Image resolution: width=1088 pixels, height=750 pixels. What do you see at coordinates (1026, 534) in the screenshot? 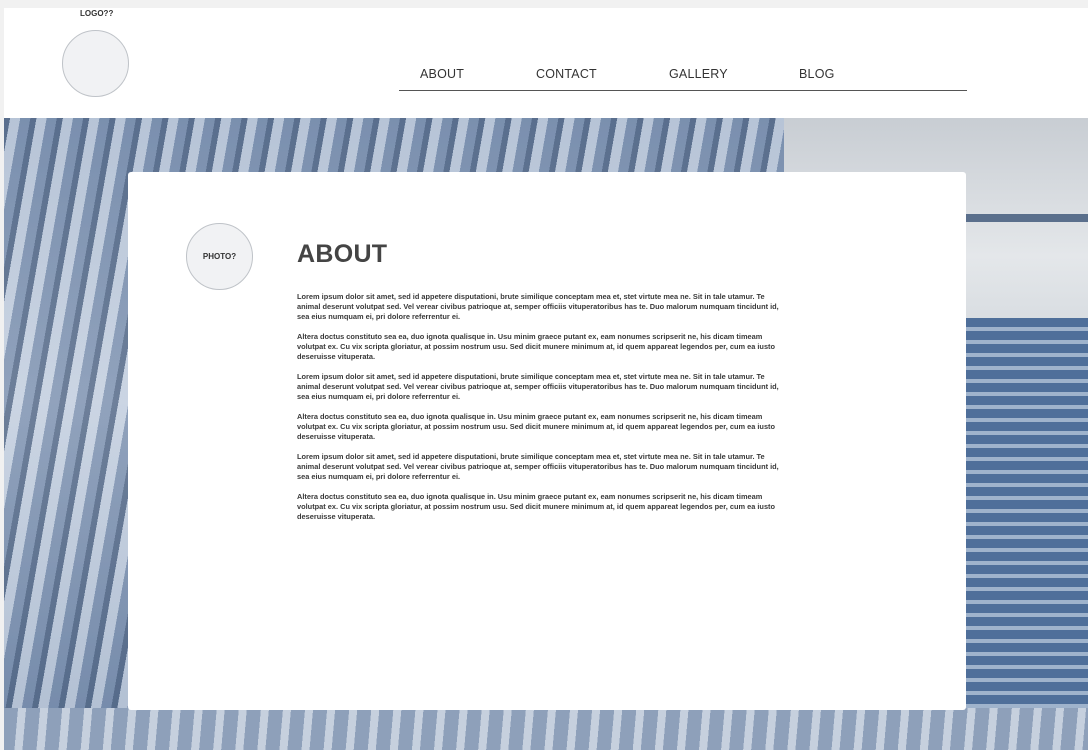
I see `hero-building-siding` at bounding box center [1026, 534].